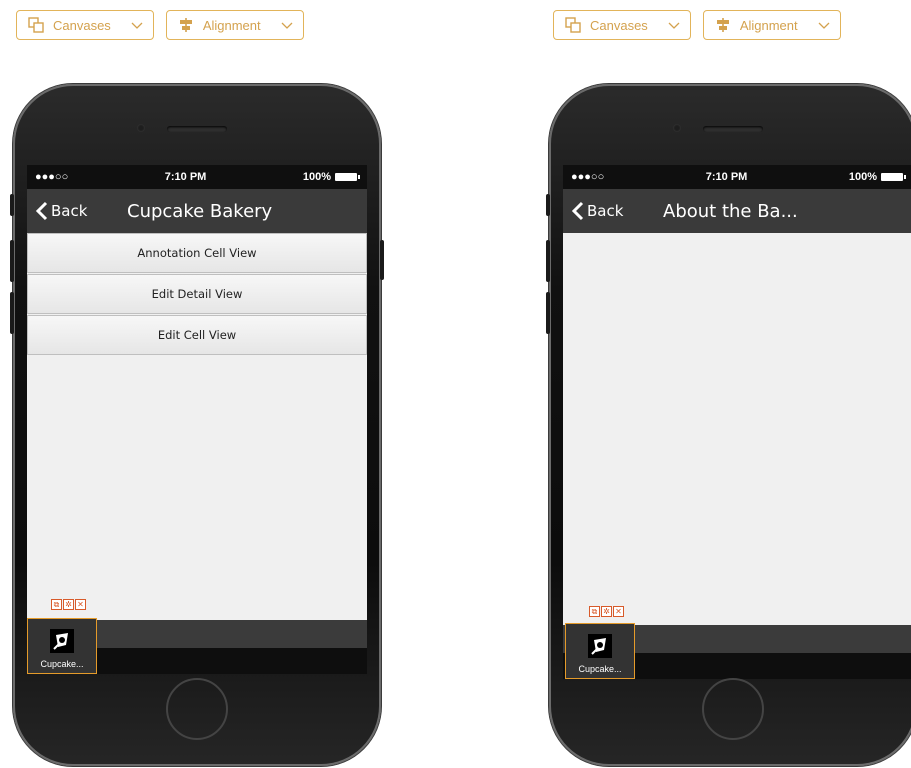  Describe the element at coordinates (197, 335) in the screenshot. I see `edit-cell-view-button: Edit Cell View` at that location.